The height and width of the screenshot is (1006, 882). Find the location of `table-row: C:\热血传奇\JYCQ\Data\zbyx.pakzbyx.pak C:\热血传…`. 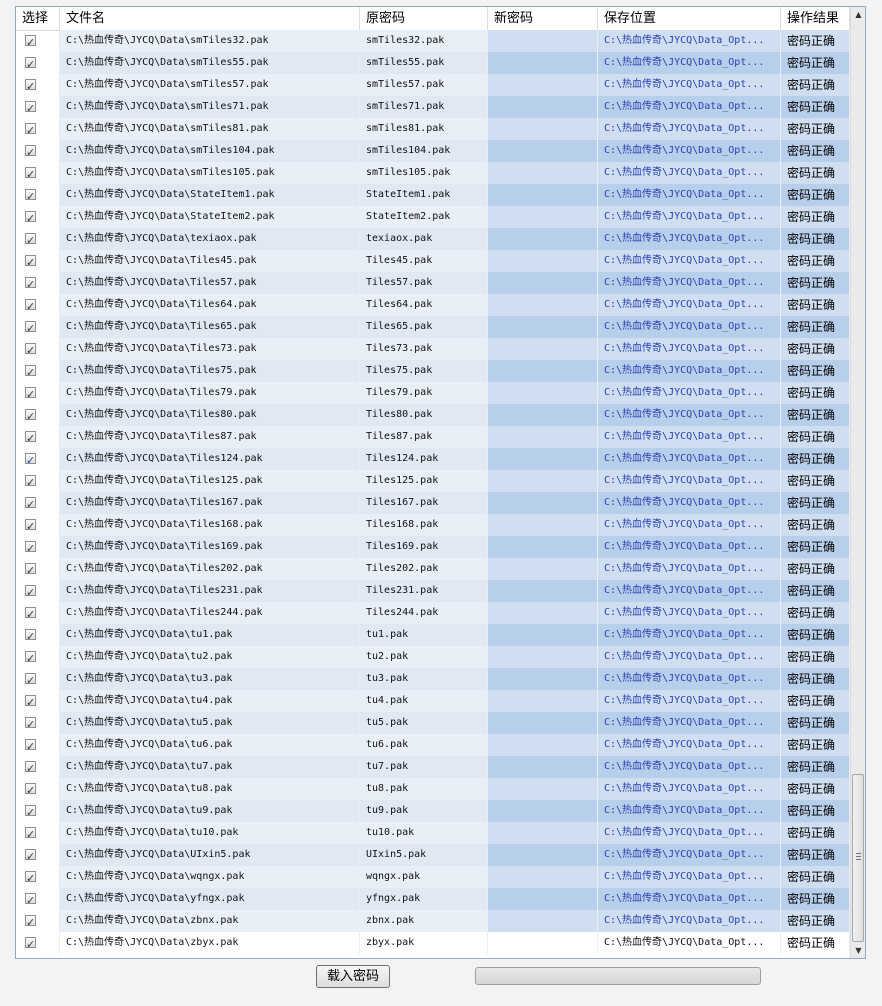

table-row: C:\热血传奇\JYCQ\Data\zbyx.pakzbyx.pak C:\热血传… is located at coordinates (433, 943).